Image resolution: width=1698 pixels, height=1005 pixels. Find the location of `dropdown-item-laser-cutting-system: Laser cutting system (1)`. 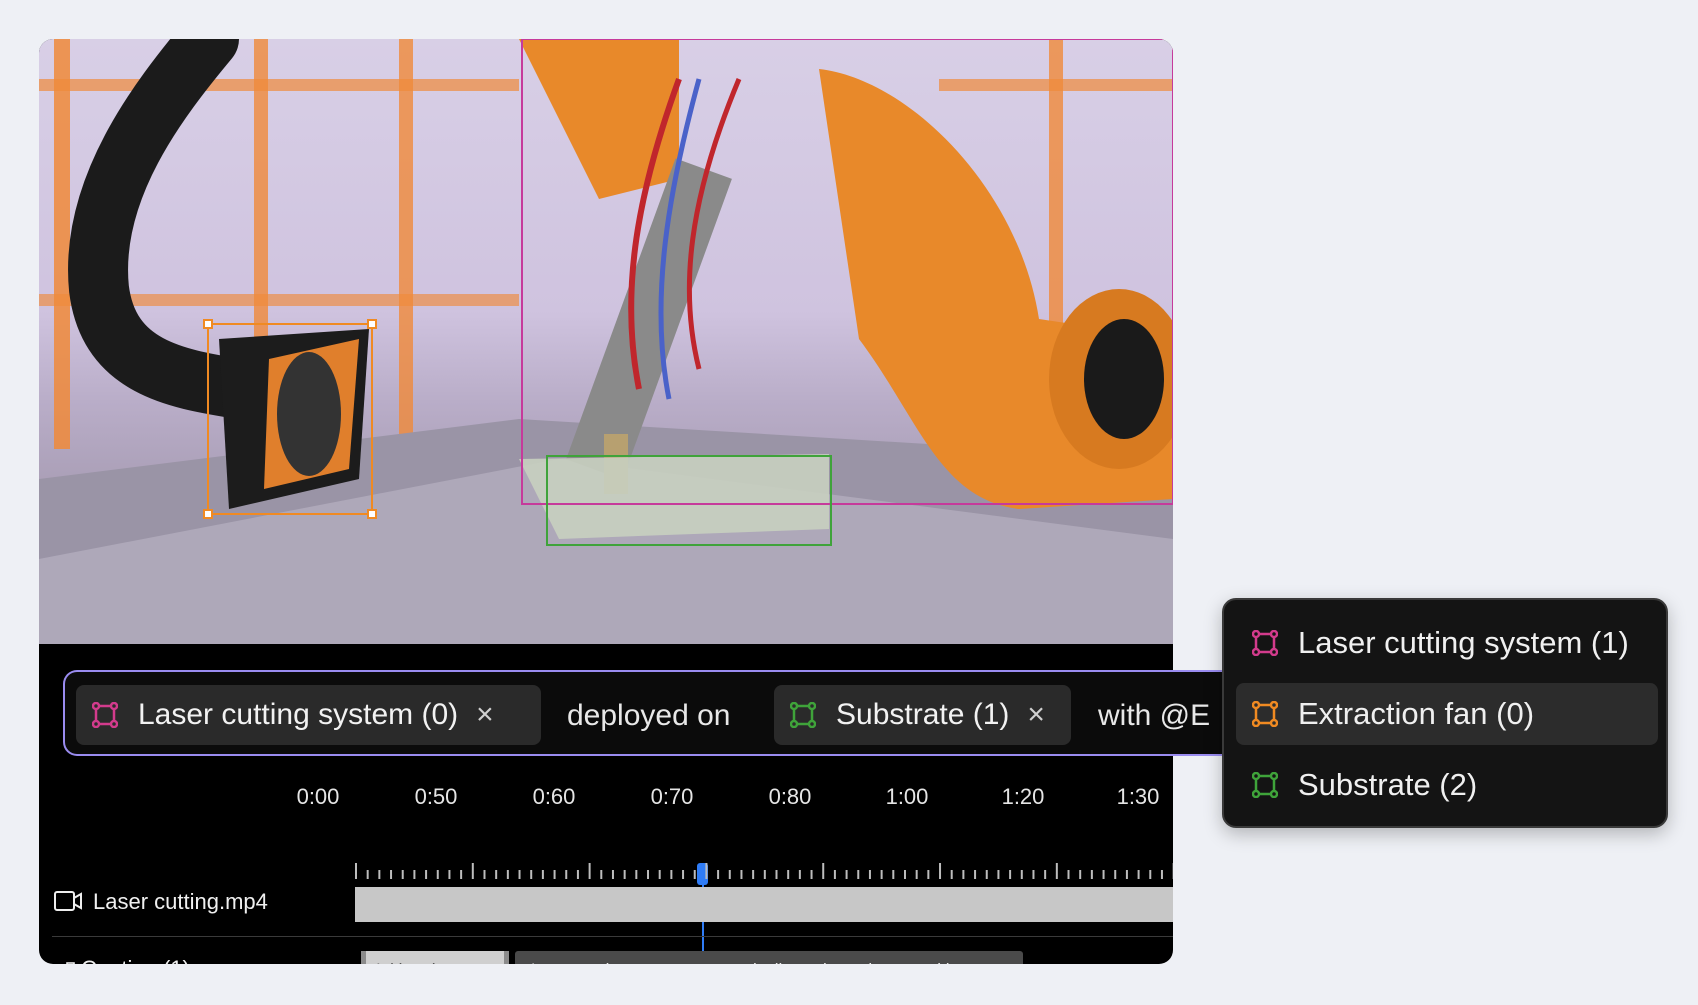

dropdown-item-laser-cutting-system: Laser cutting system (1) is located at coordinates (1447, 643).